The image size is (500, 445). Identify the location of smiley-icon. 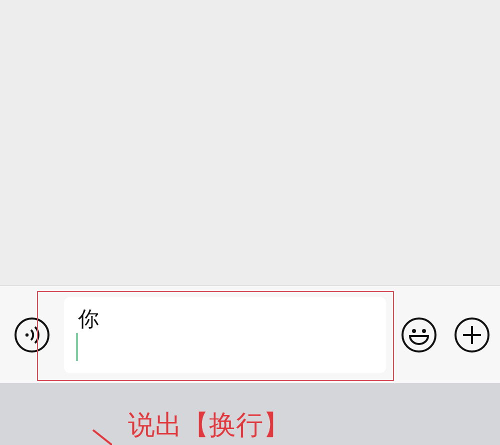
(419, 334).